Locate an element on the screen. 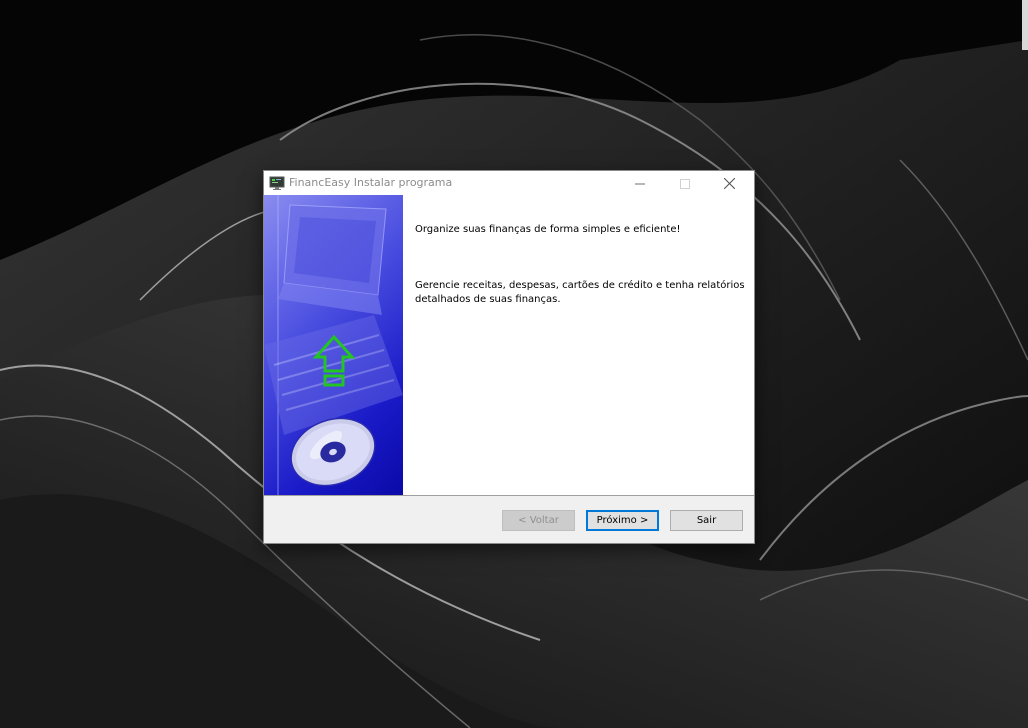 Image resolution: width=1028 pixels, height=728 pixels. maximize-icon is located at coordinates (684, 183).